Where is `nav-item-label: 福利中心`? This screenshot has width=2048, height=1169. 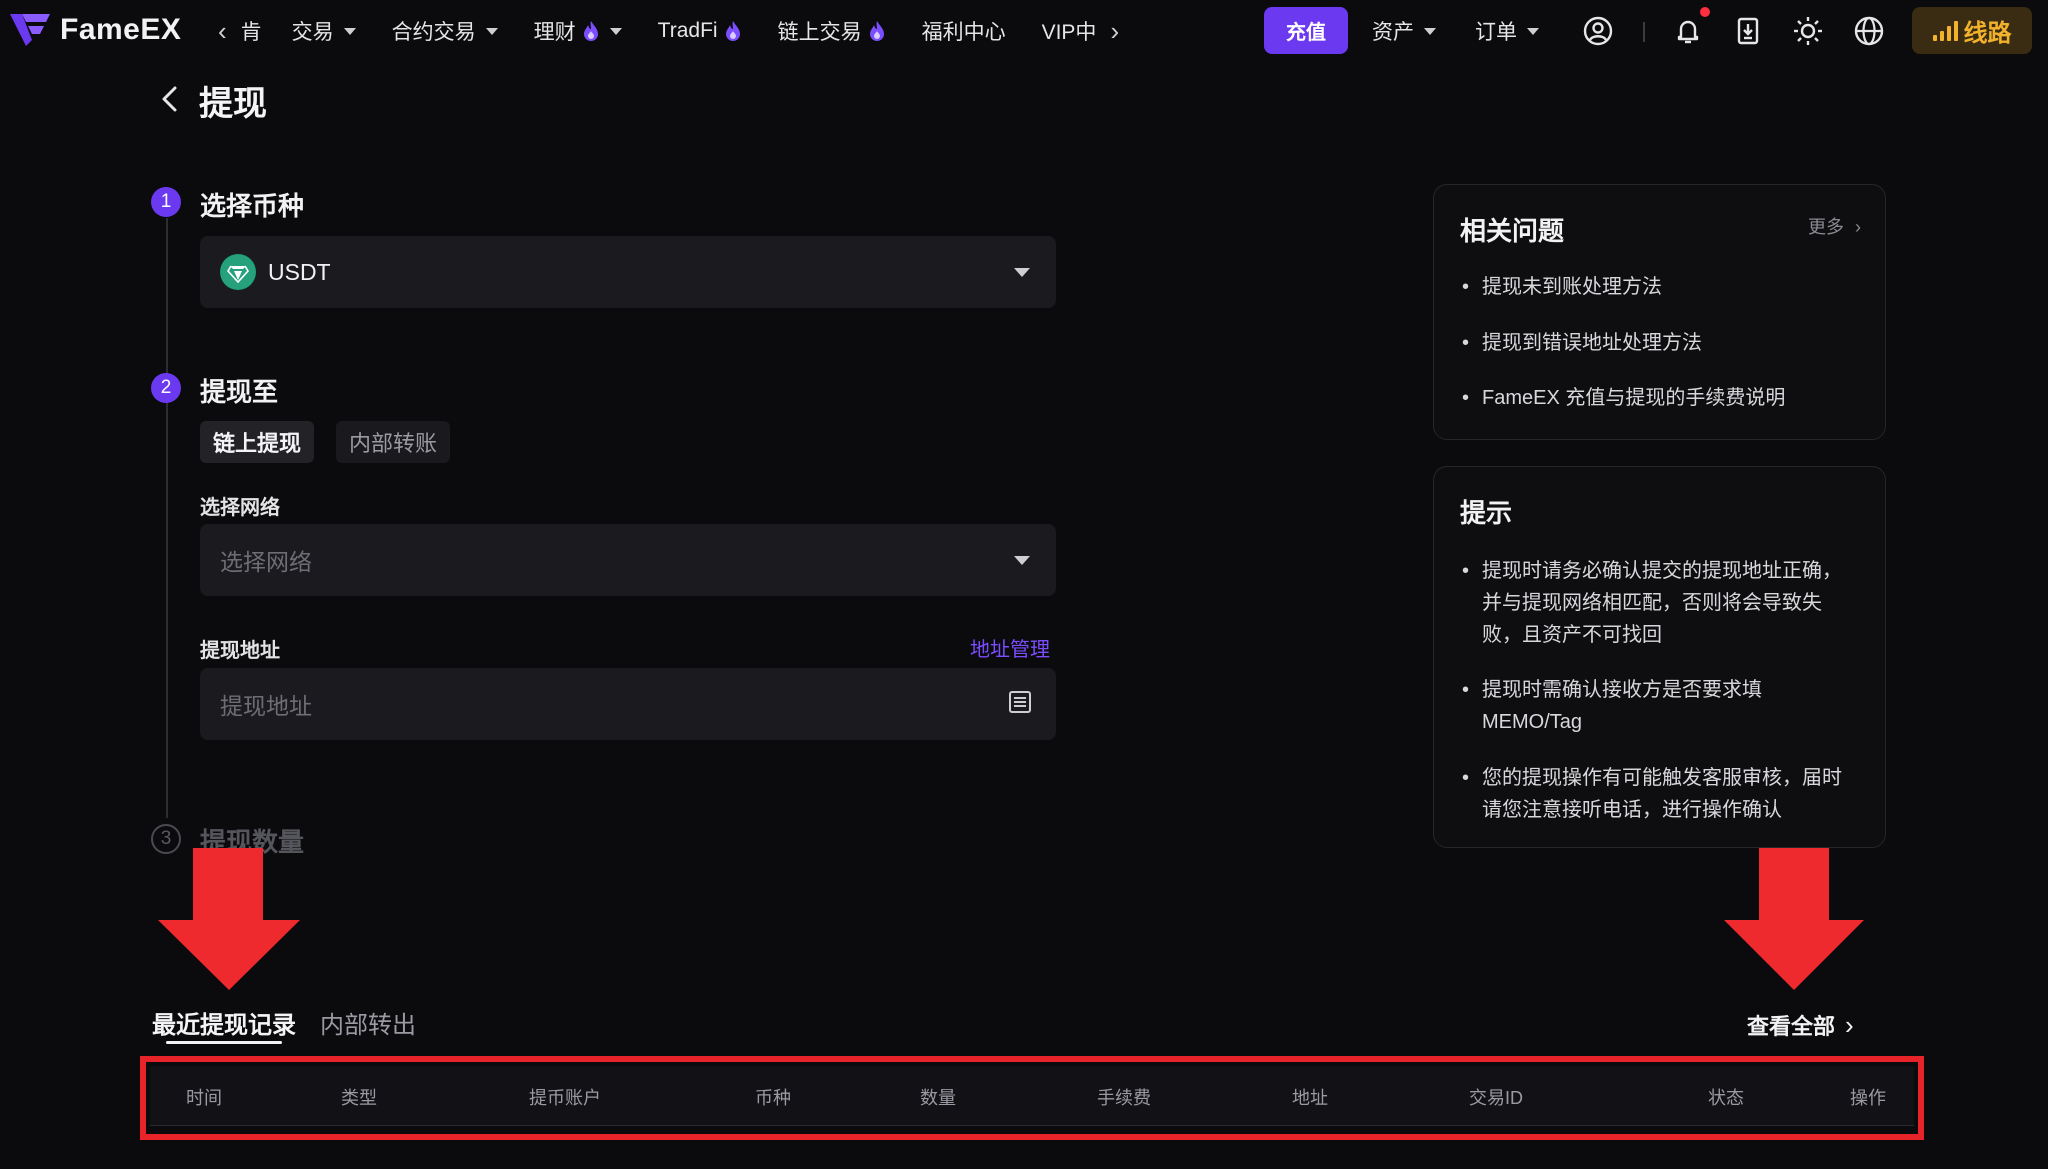
nav-item-label: 福利中心 is located at coordinates (963, 32).